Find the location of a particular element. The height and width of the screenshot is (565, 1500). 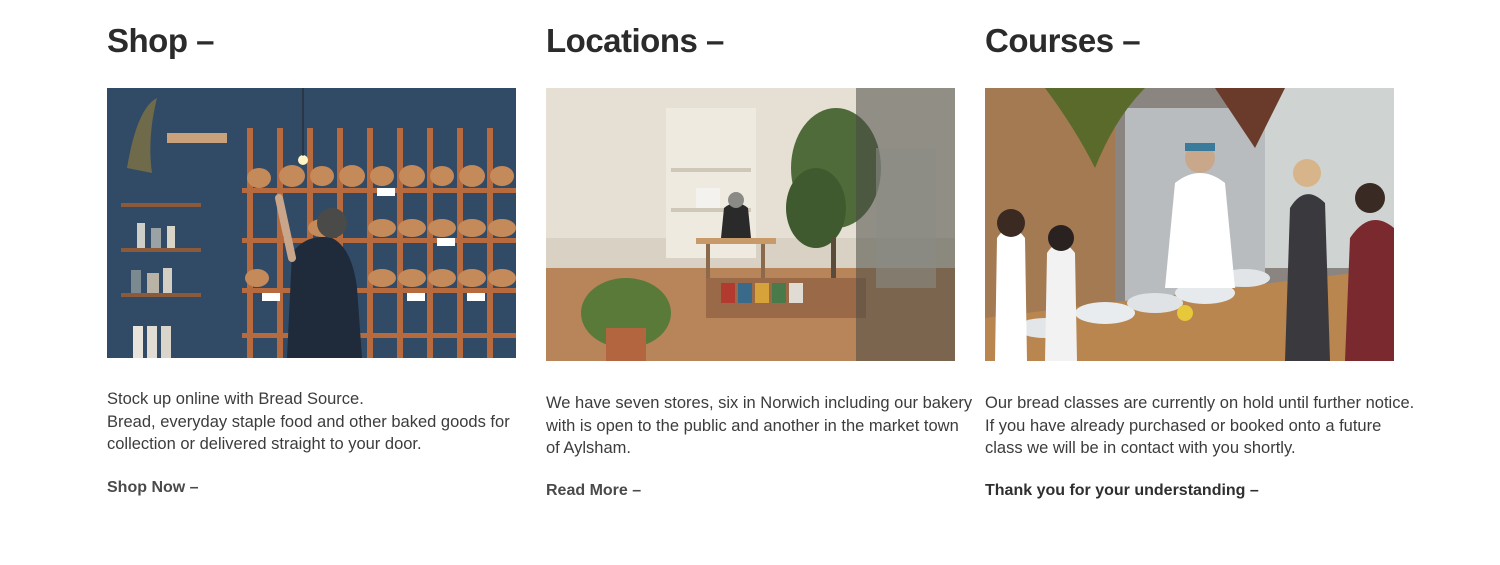

shop-heading: Shop – is located at coordinates (161, 41).